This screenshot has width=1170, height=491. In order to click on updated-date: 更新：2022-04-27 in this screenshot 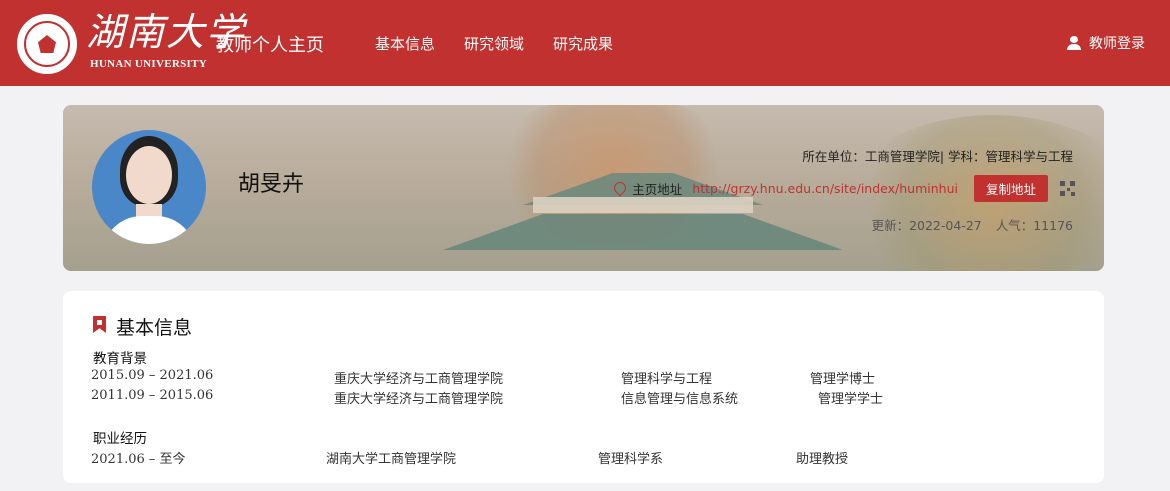, I will do `click(926, 225)`.